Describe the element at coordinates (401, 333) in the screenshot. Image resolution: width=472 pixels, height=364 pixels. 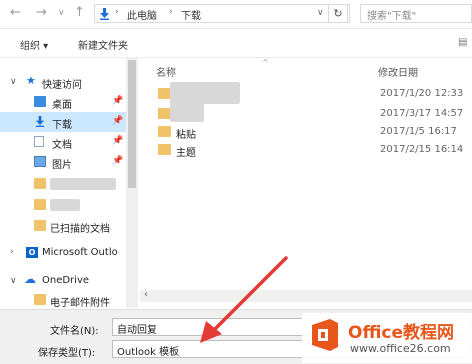
I see `watermark-title: Office教程网` at that location.